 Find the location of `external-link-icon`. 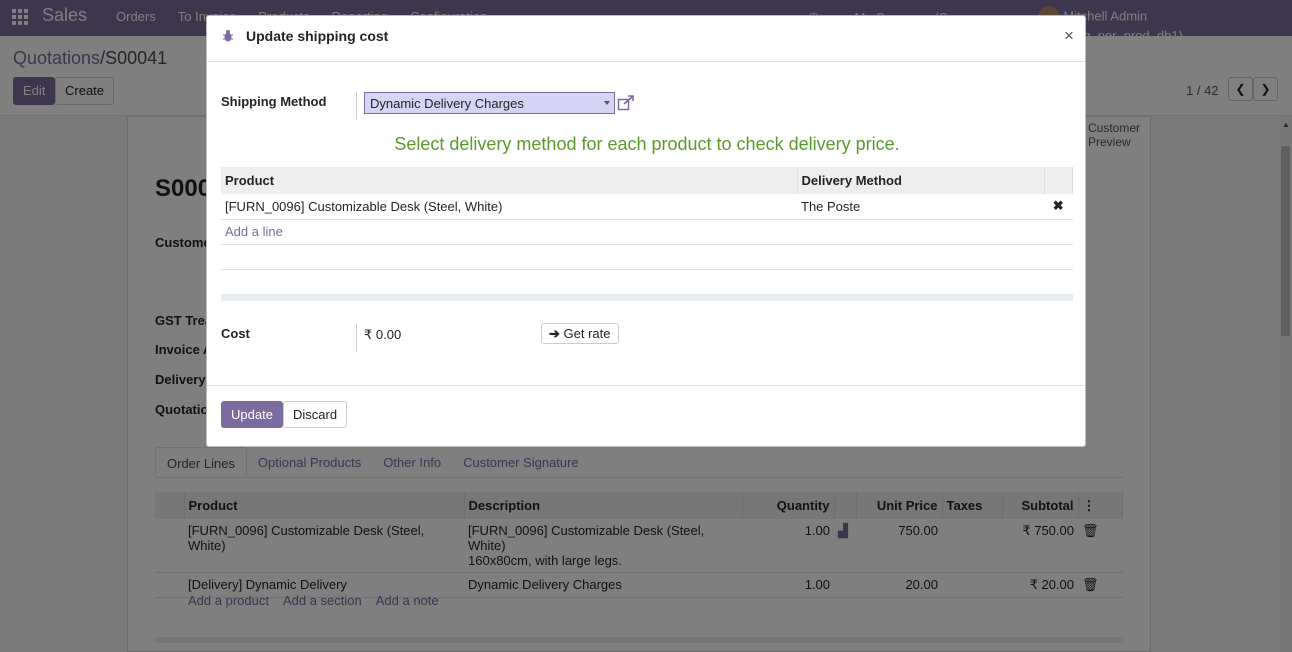

external-link-icon is located at coordinates (626, 103).